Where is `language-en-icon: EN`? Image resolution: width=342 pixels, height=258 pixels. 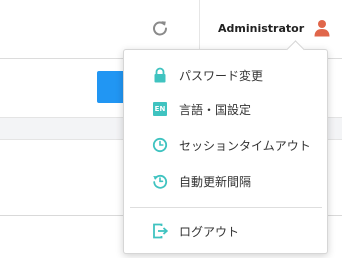
language-en-icon: EN is located at coordinates (160, 109).